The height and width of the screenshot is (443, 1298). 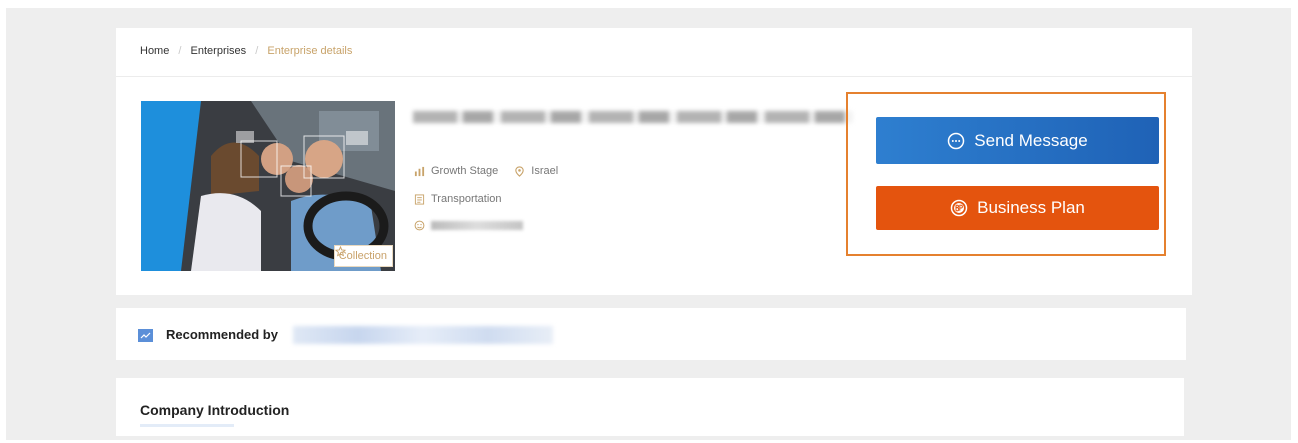 I want to click on recommended-card: Recommended by, so click(x=651, y=334).